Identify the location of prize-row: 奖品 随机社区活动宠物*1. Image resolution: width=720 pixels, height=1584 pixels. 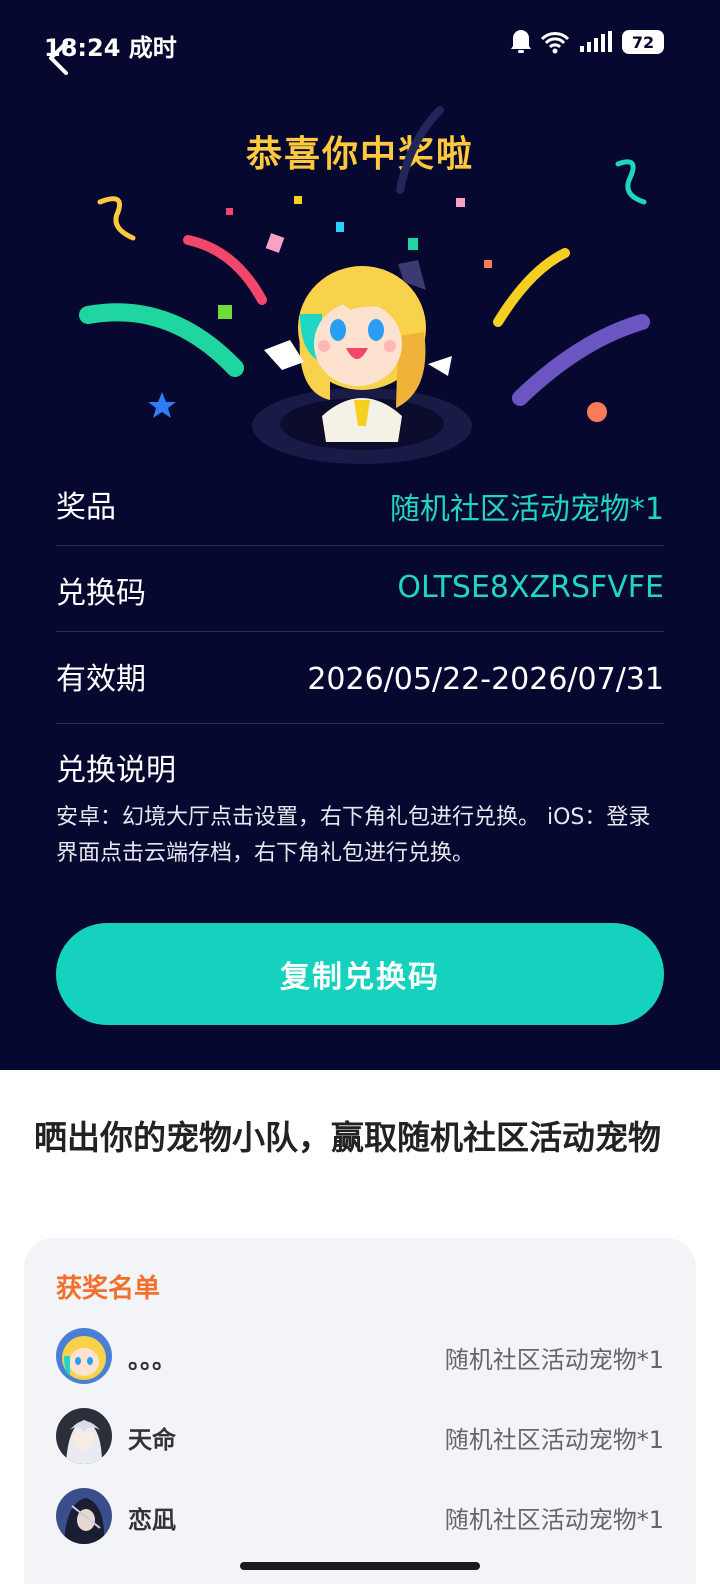
(360, 503).